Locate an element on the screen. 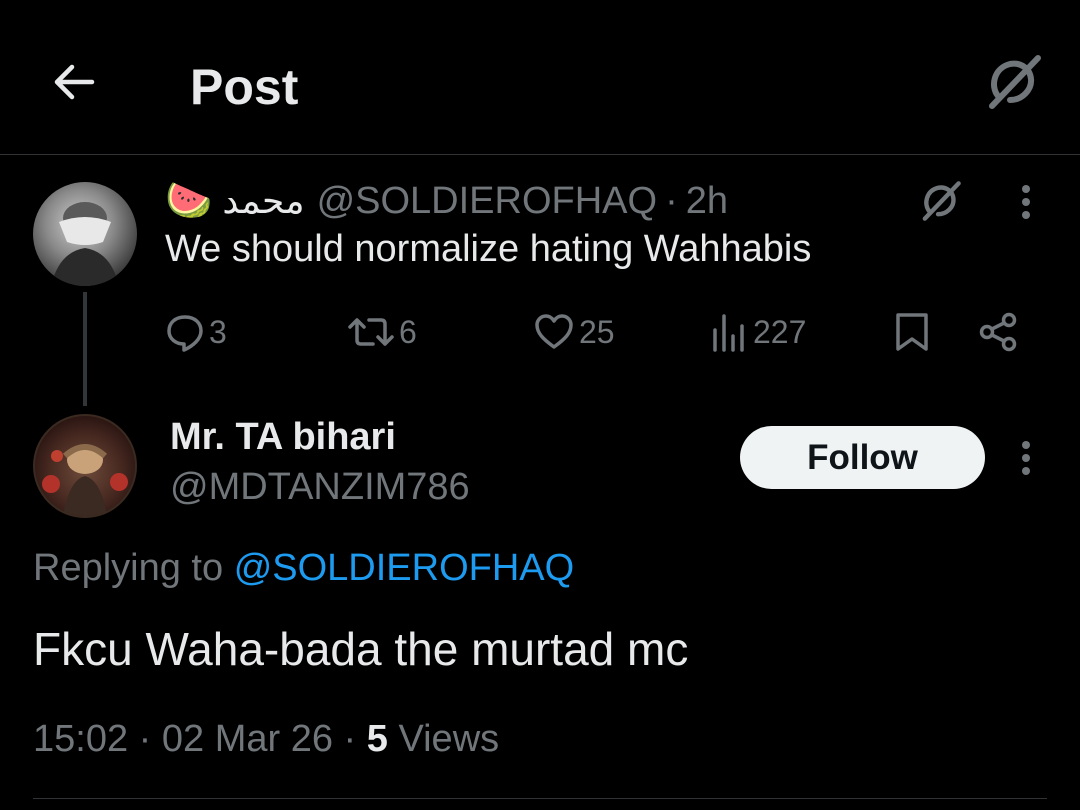 This screenshot has width=1080, height=810. share-button is located at coordinates (998, 332).